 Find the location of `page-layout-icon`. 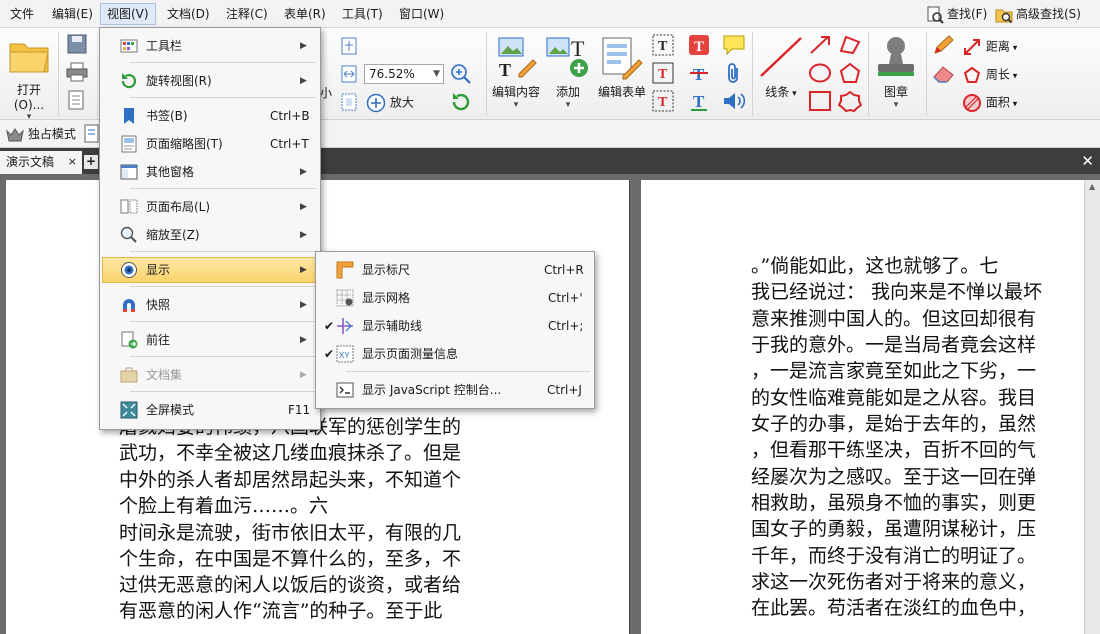

page-layout-icon is located at coordinates (129, 206).